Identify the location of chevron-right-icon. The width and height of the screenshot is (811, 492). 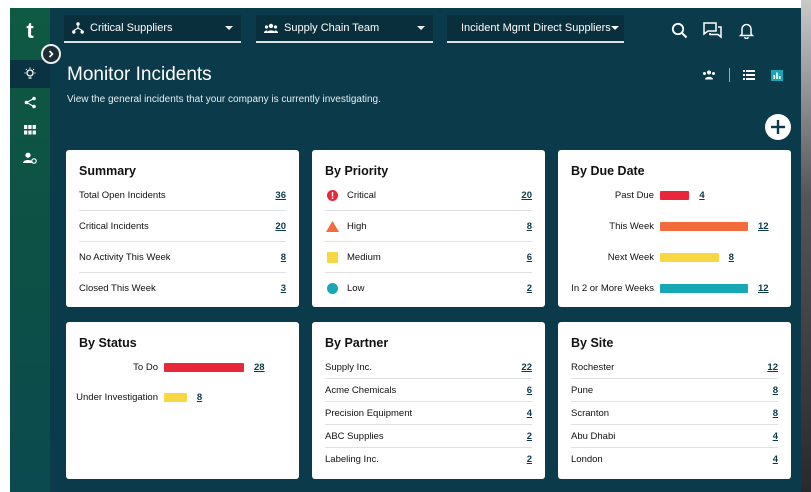
(51, 54).